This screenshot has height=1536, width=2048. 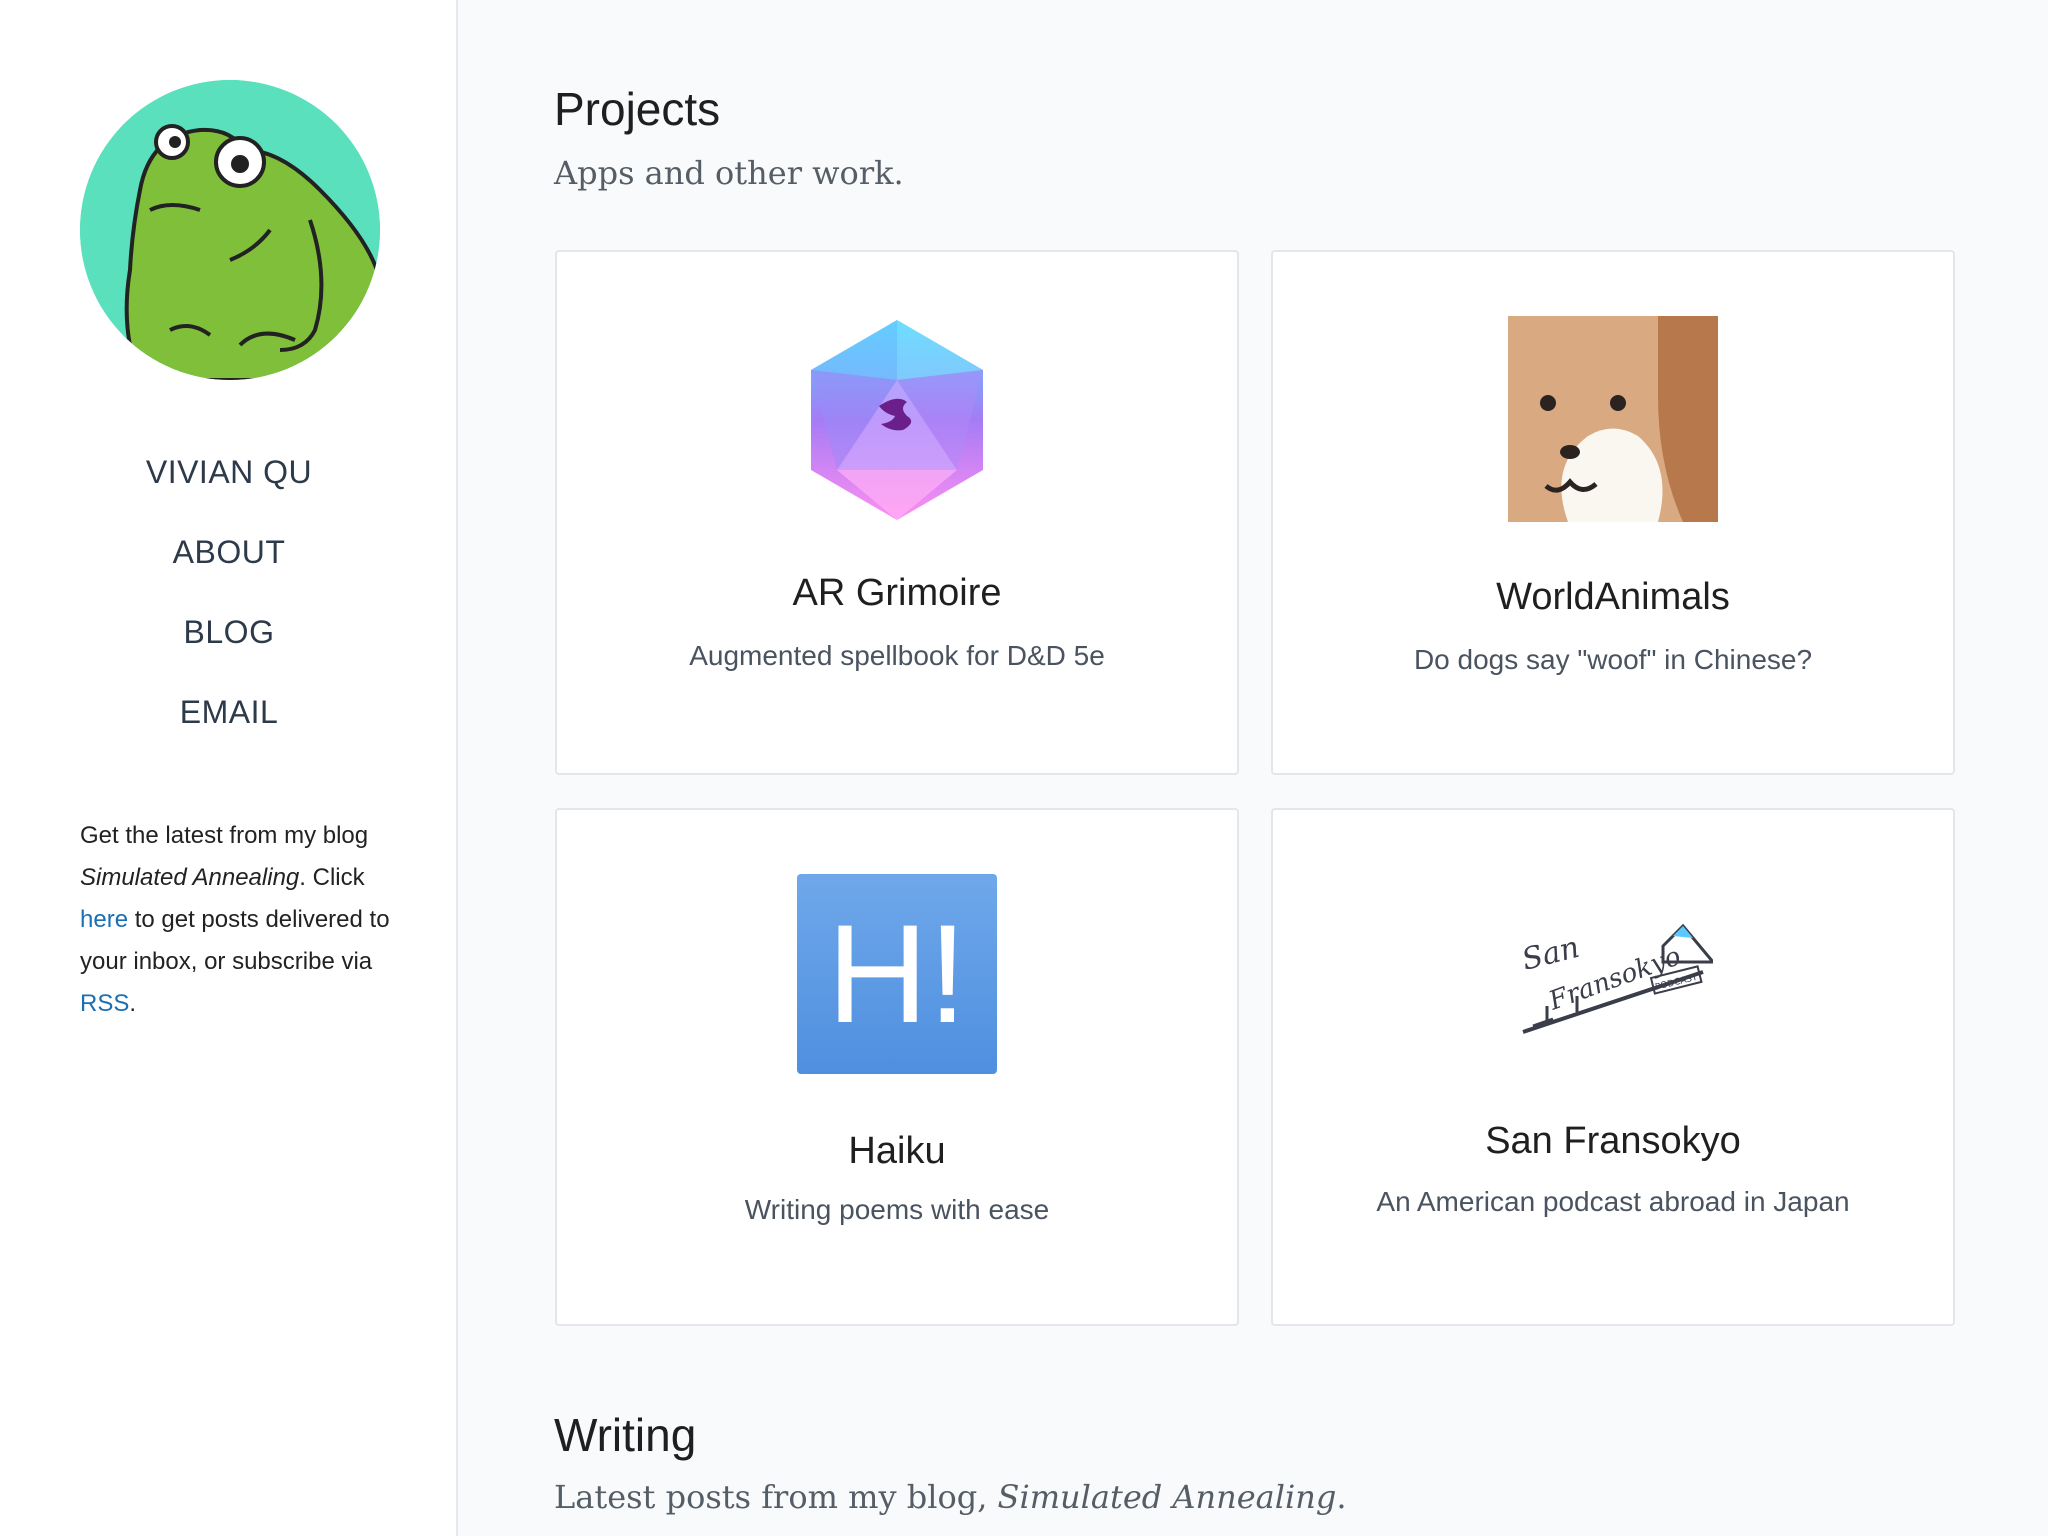 What do you see at coordinates (729, 173) in the screenshot?
I see `projects-subtitle: Apps and other work.` at bounding box center [729, 173].